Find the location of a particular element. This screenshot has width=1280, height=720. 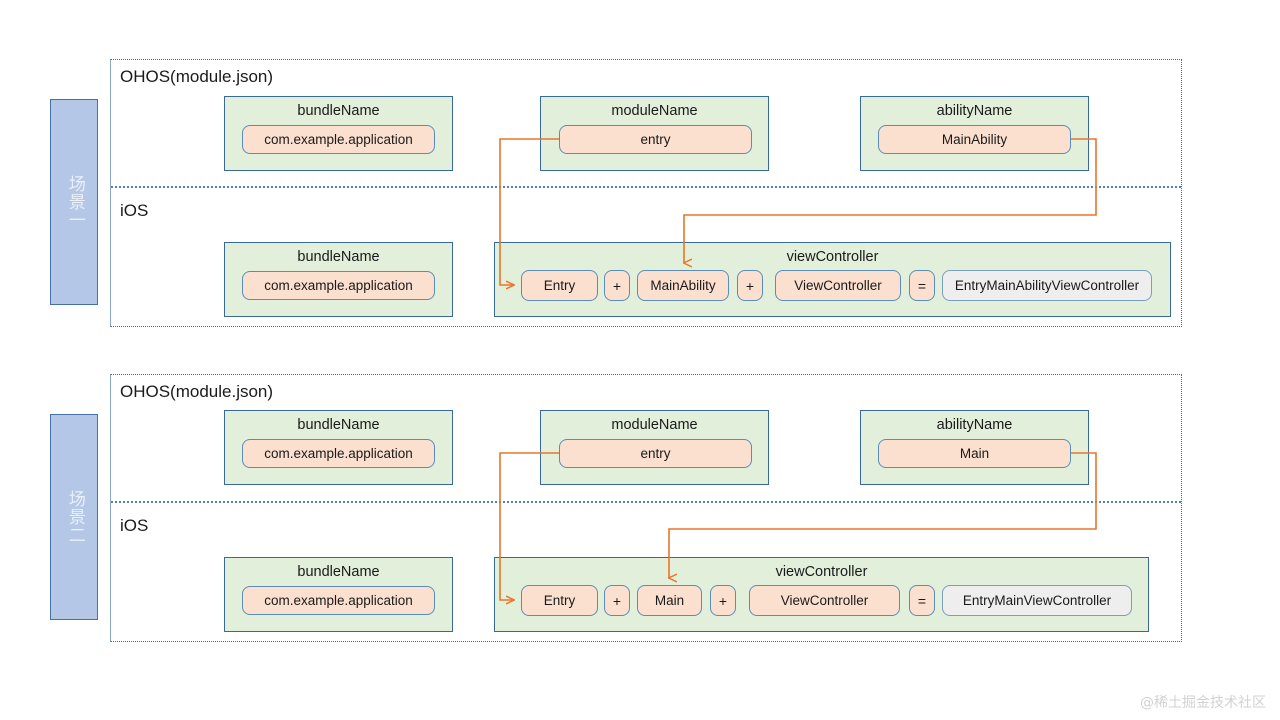

scenario-1-ios-part-equals: = is located at coordinates (922, 285).